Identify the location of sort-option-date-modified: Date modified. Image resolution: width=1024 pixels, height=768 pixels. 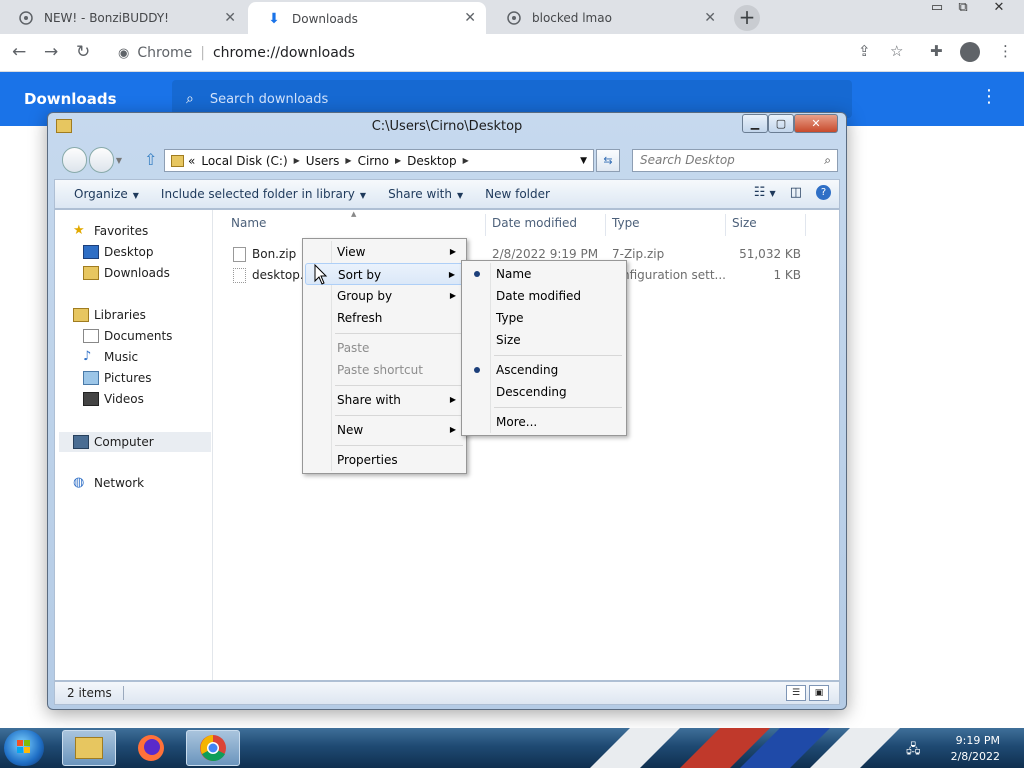
(544, 296).